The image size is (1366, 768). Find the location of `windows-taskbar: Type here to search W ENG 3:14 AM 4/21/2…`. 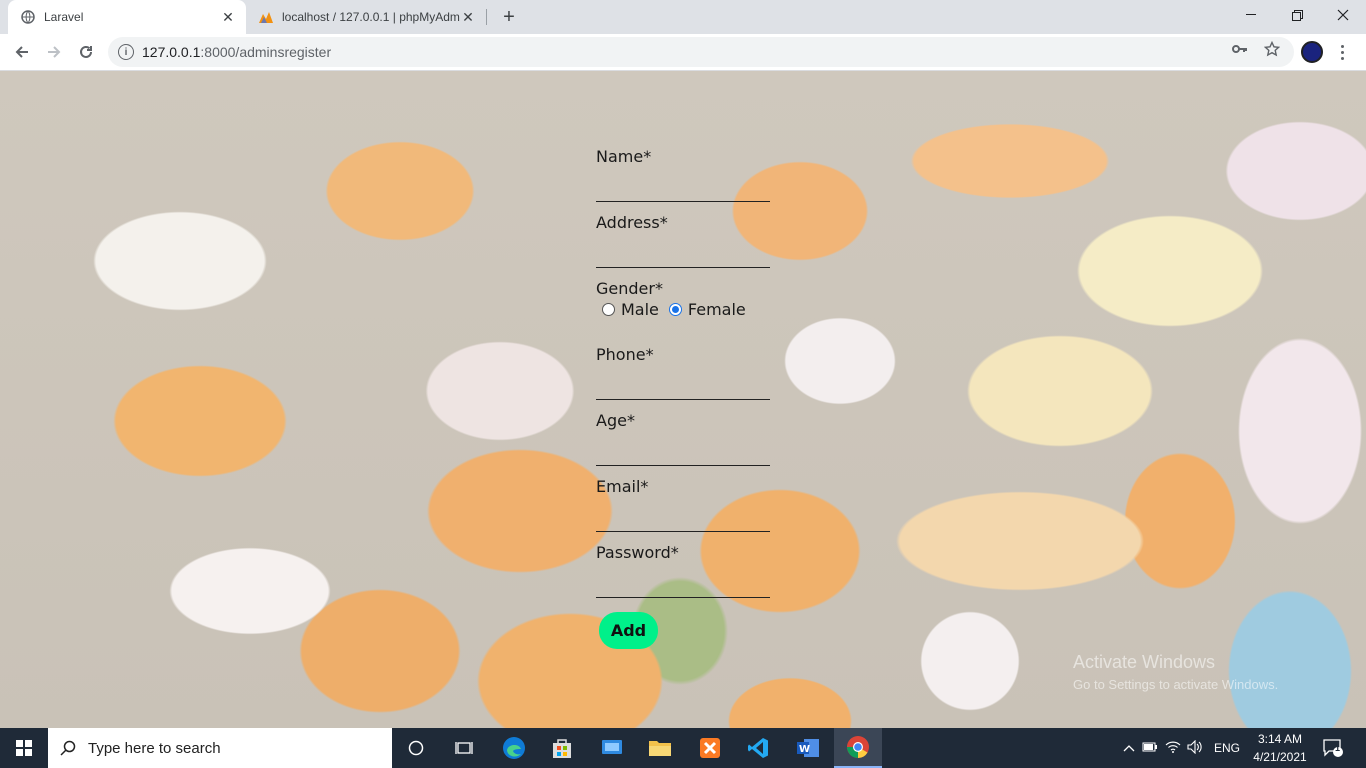

windows-taskbar: Type here to search W ENG 3:14 AM 4/21/2… is located at coordinates (683, 748).